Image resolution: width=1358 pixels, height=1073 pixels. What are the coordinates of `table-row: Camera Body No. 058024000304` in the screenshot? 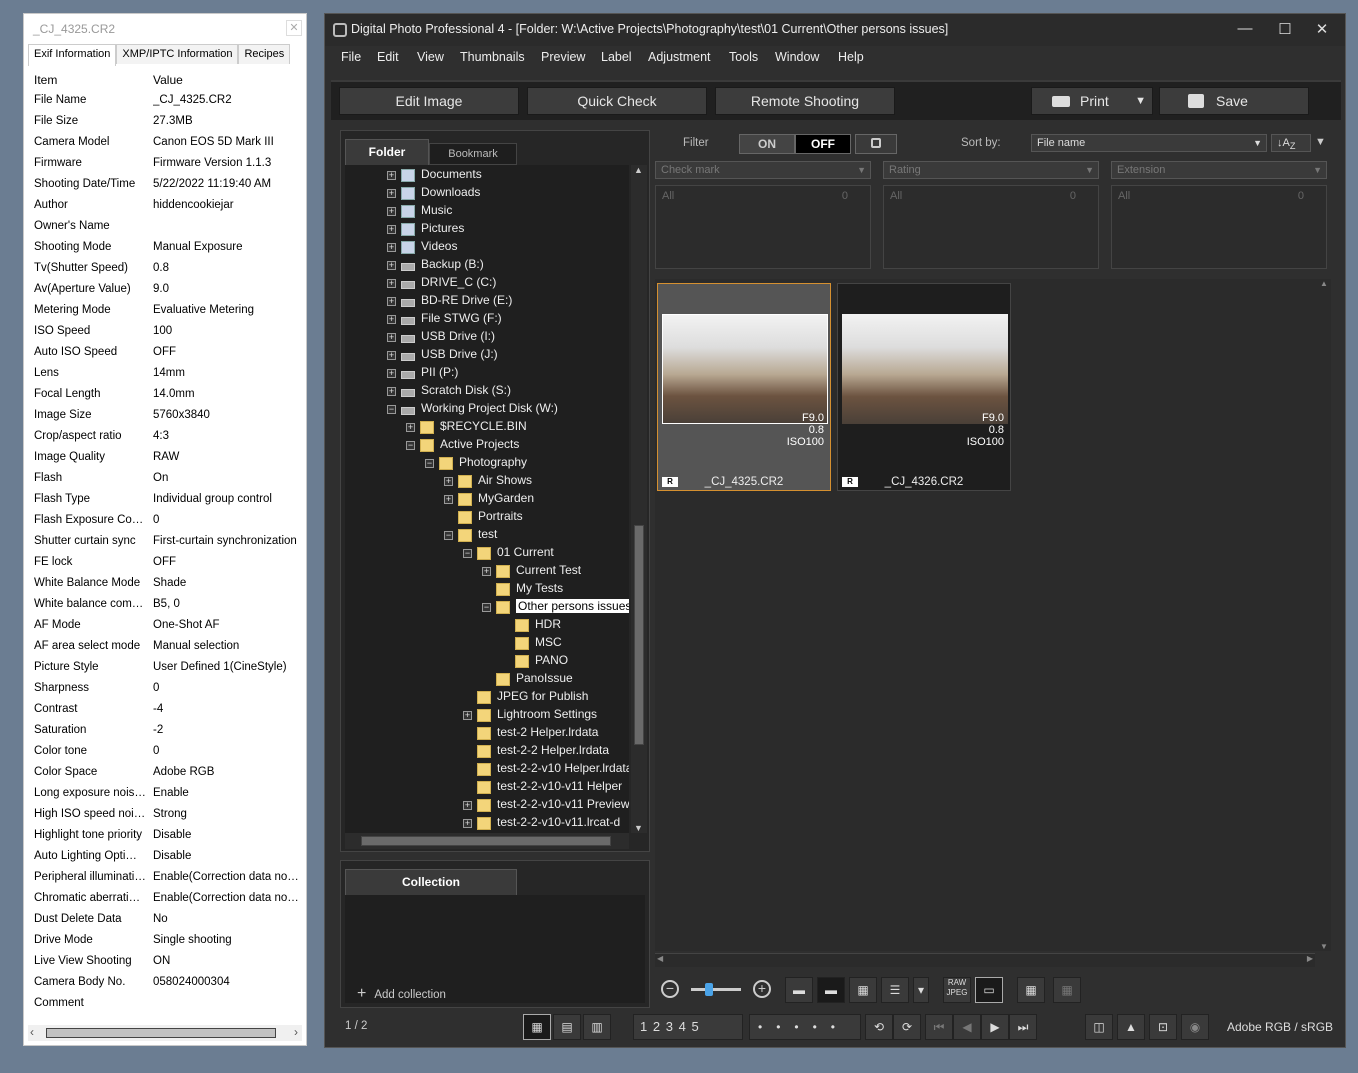 It's located at (165, 984).